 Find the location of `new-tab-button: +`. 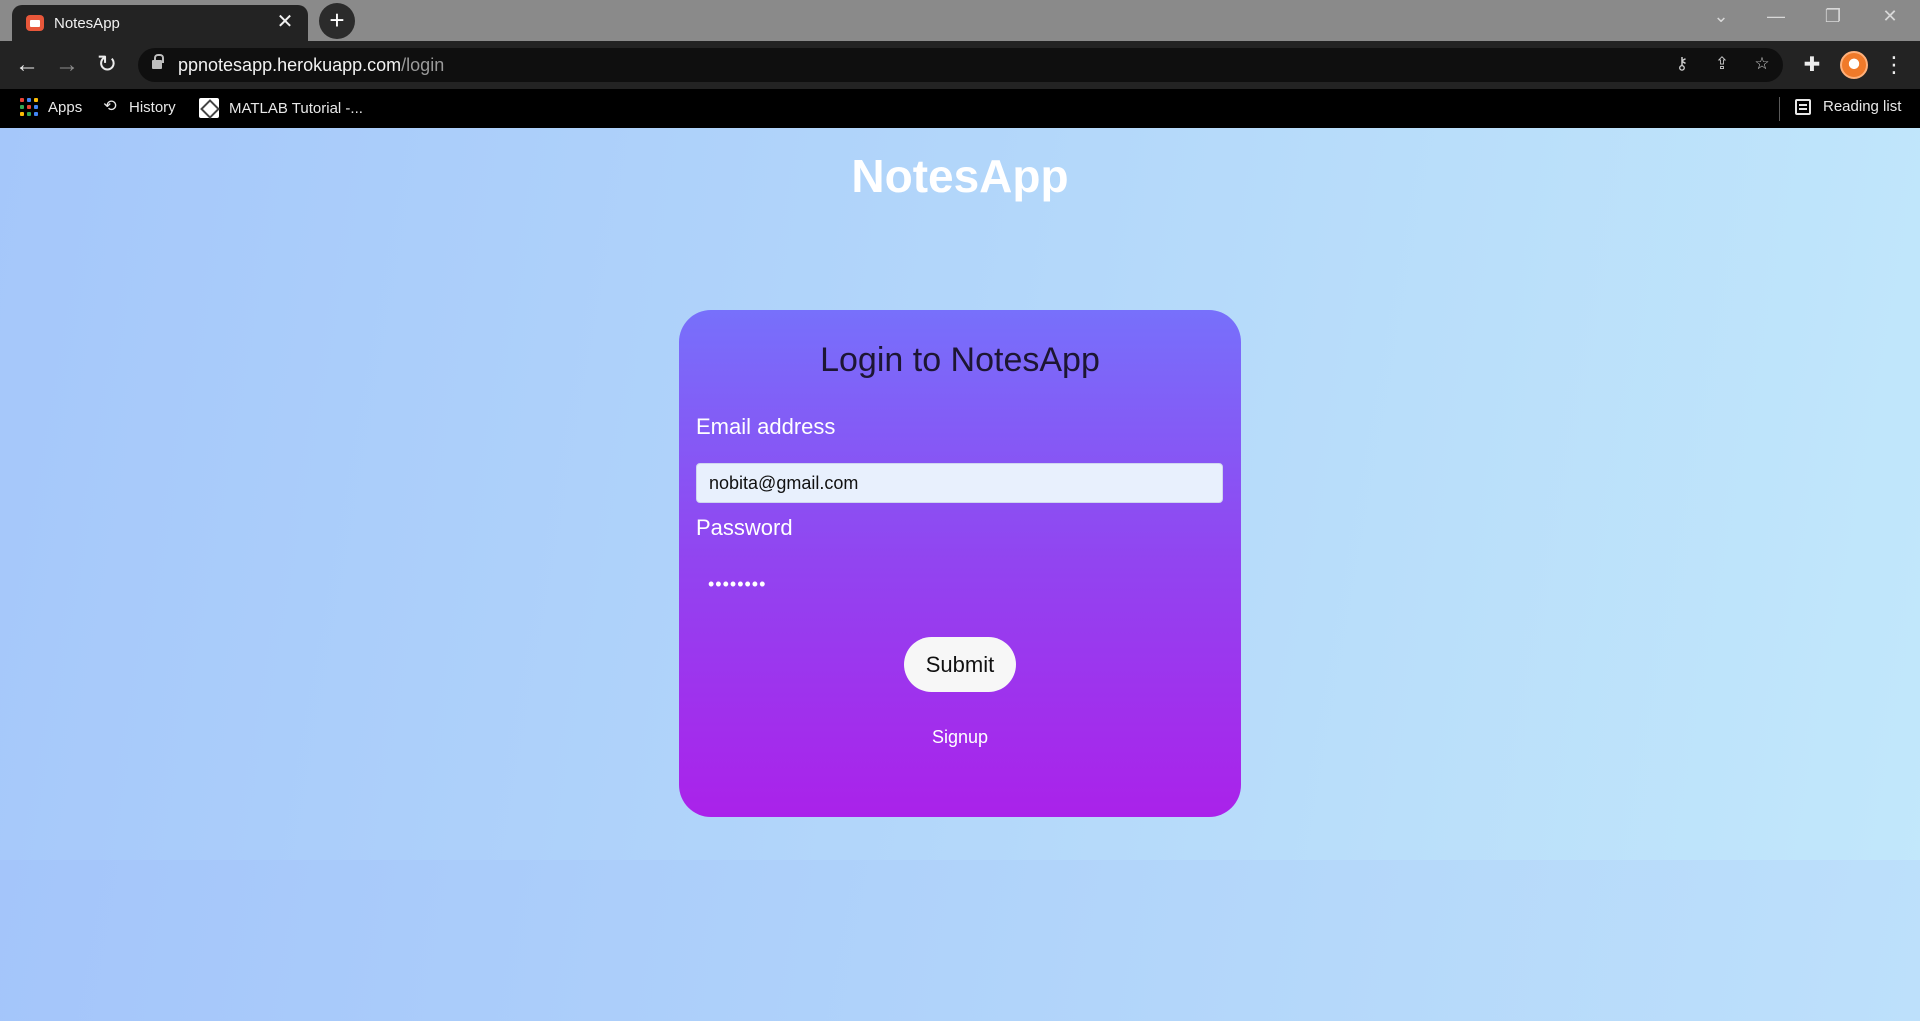

new-tab-button: + is located at coordinates (337, 21).